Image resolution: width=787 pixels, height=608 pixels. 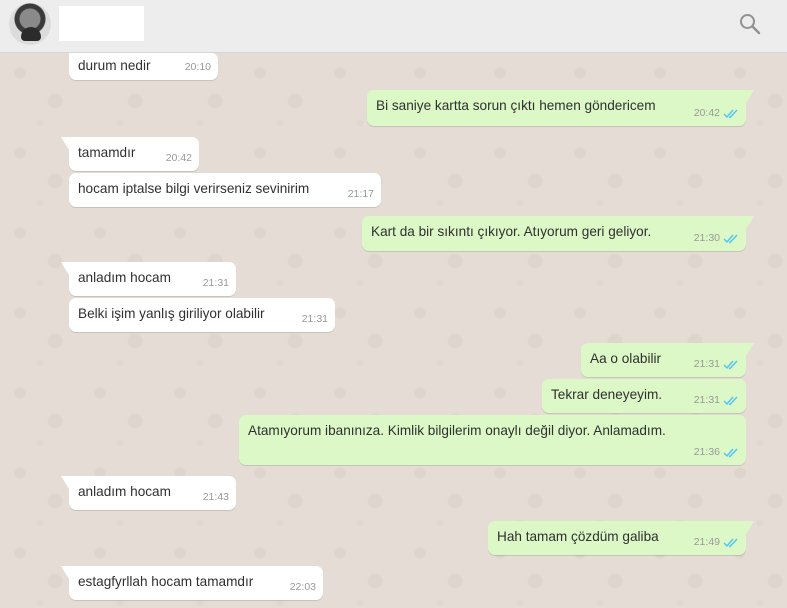 I want to click on message-text: hocam iptalse bilgi verirseniz sevinirim, so click(x=194, y=188).